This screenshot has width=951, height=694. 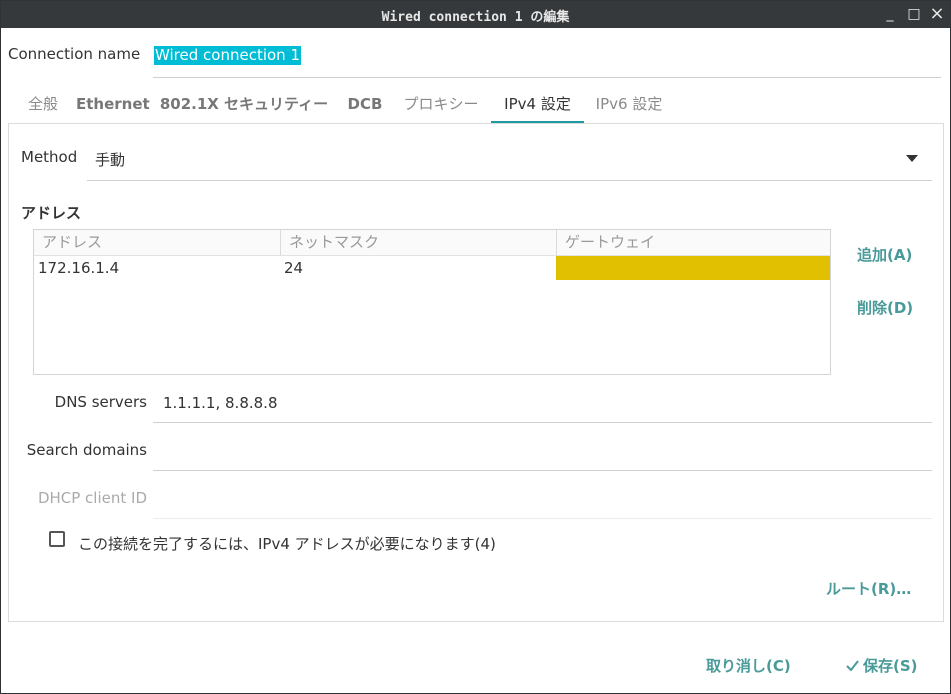 What do you see at coordinates (890, 666) in the screenshot?
I see `save-button-label: 保存(S)` at bounding box center [890, 666].